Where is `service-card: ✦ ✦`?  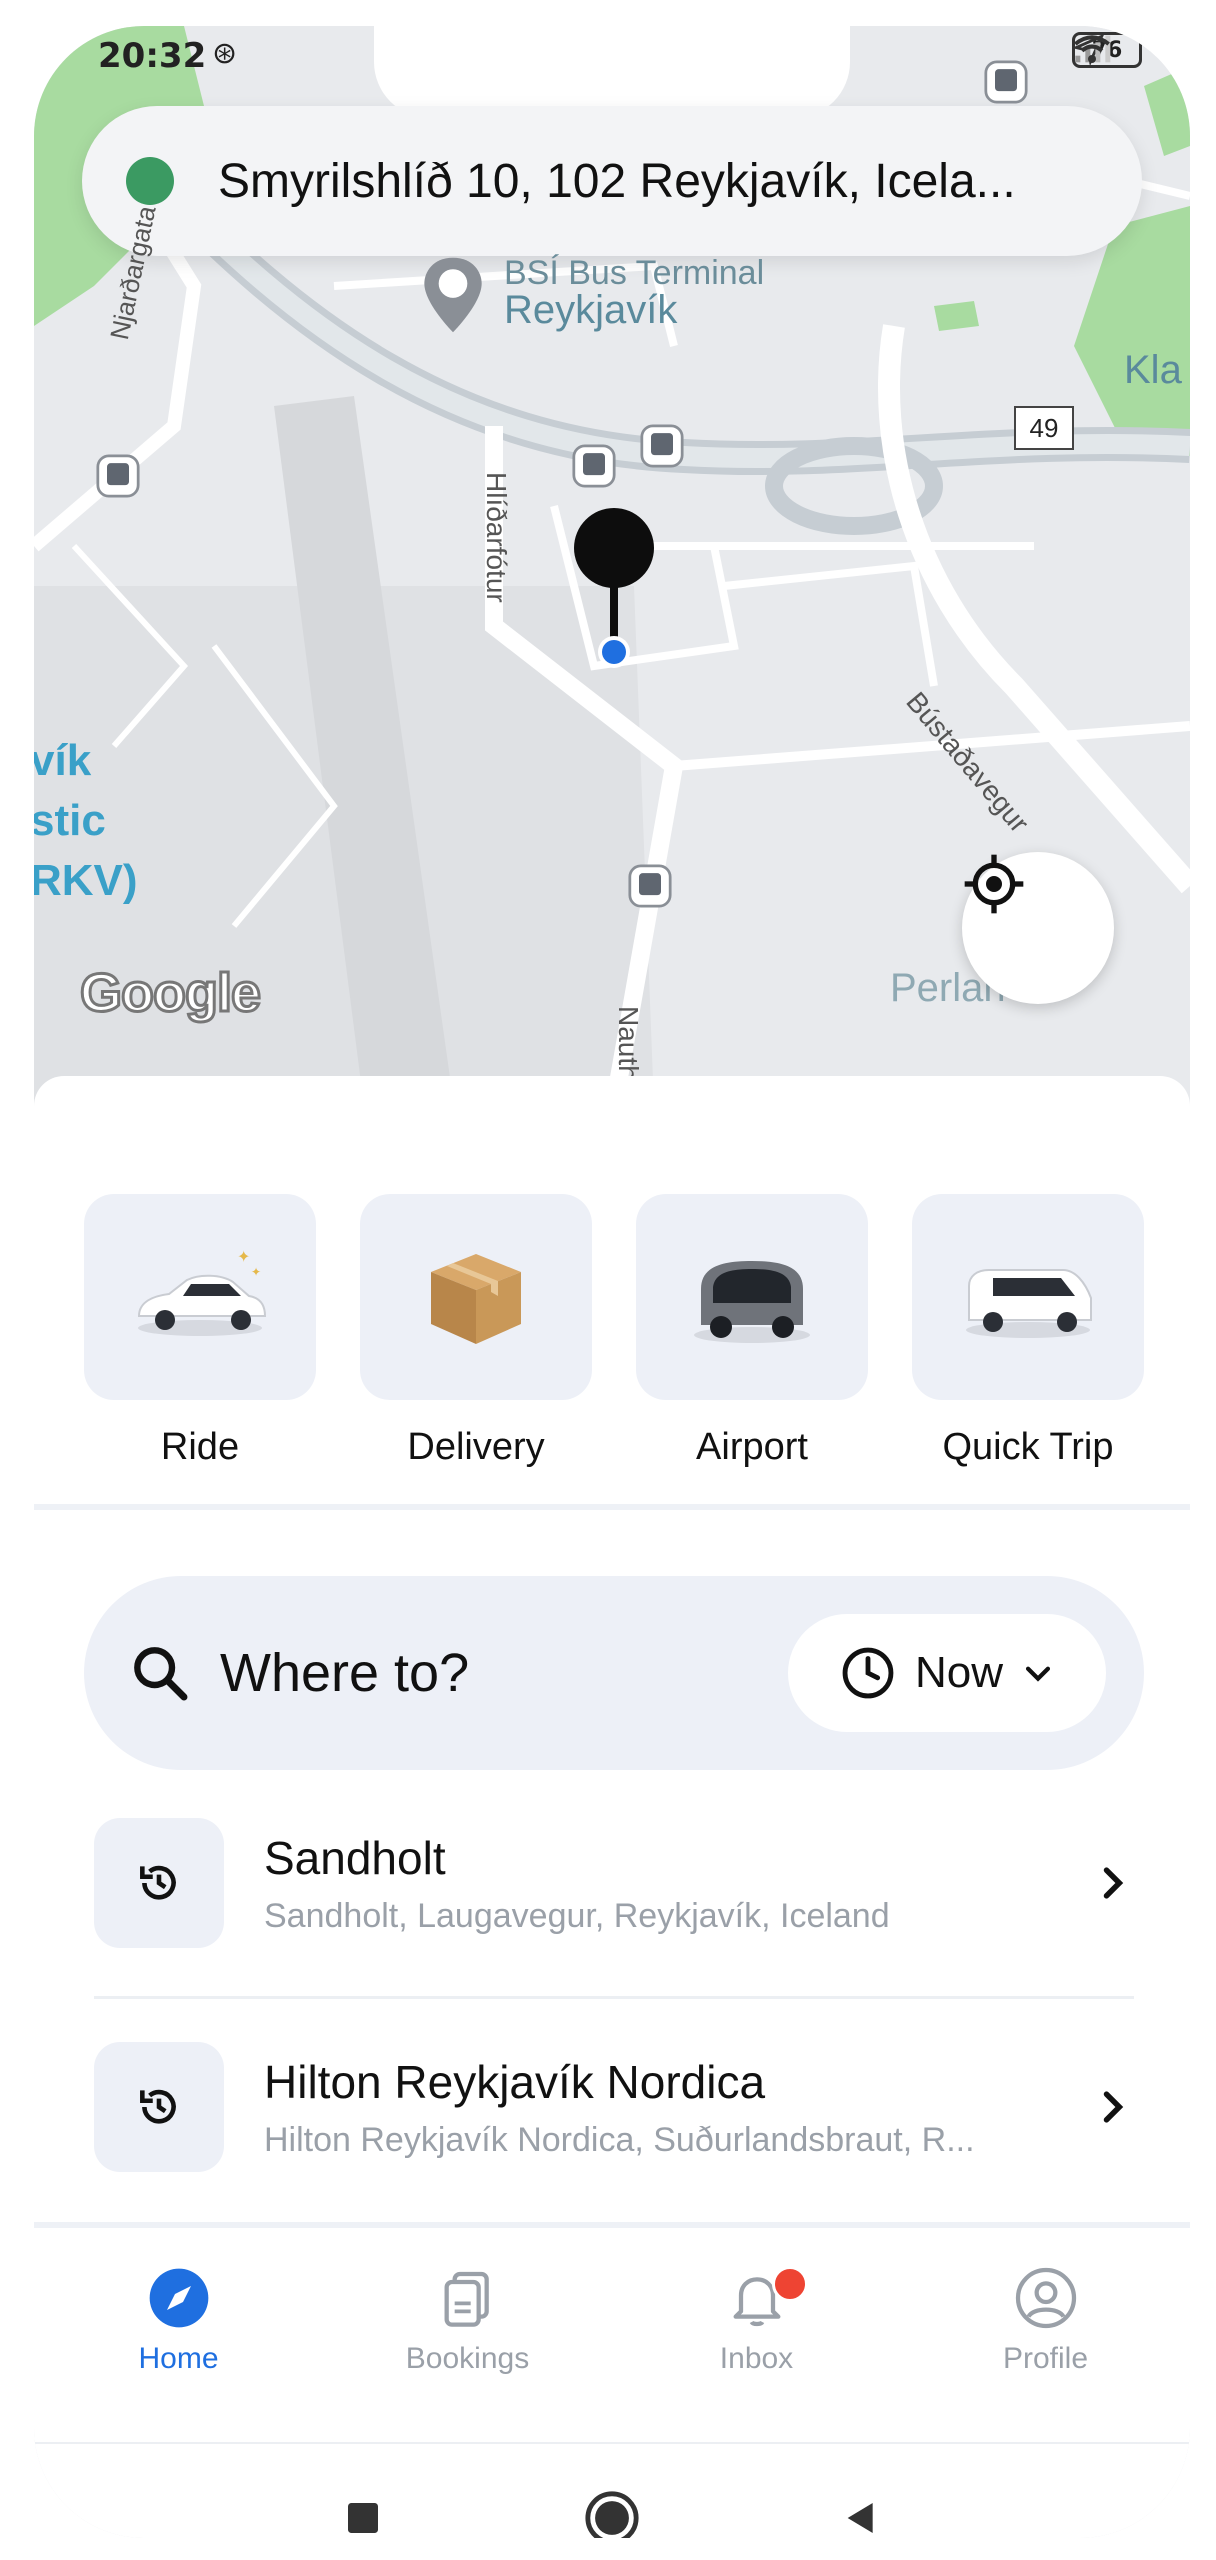
service-card: ✦ ✦ is located at coordinates (200, 1297).